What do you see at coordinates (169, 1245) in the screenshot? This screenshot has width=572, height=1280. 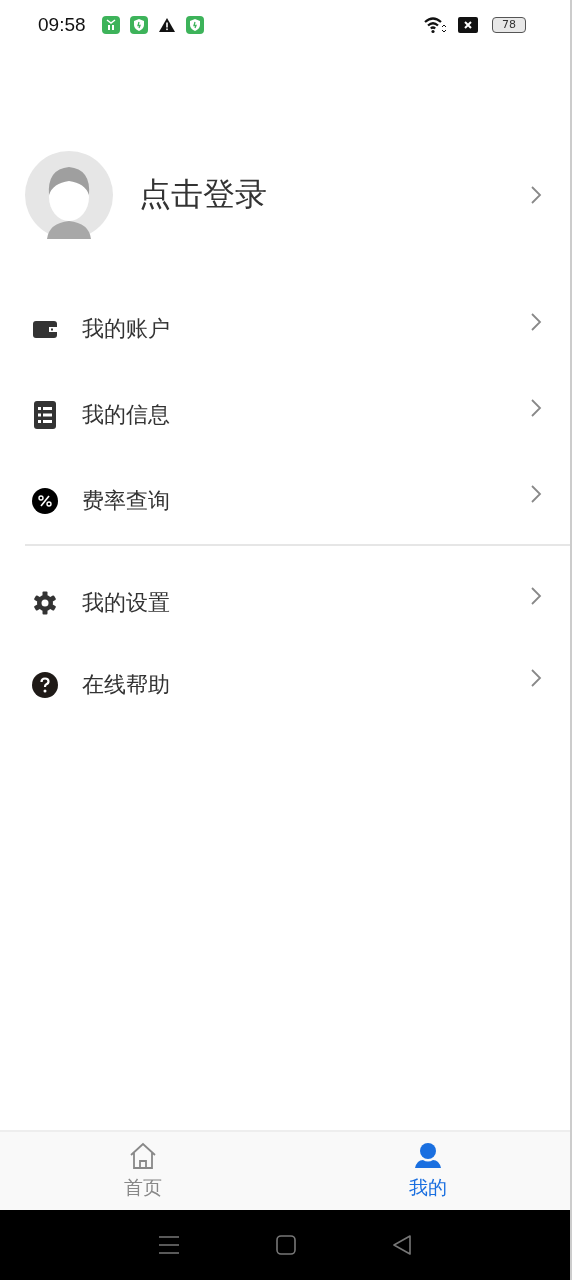 I see `menu-icon` at bounding box center [169, 1245].